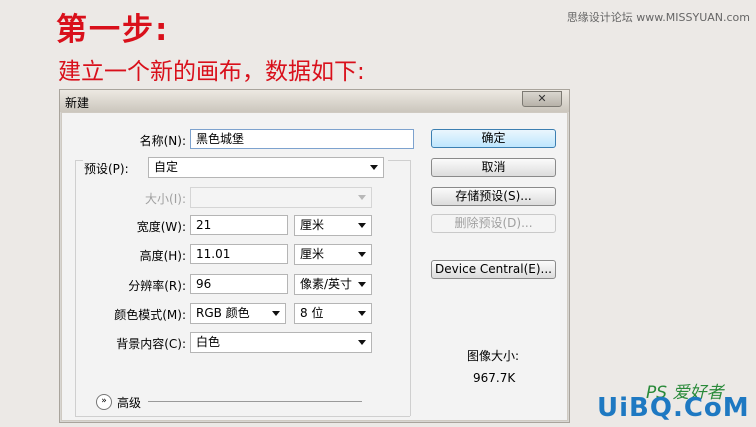 This screenshot has width=756, height=427. Describe the element at coordinates (281, 342) in the screenshot. I see `background-select: 白色` at that location.